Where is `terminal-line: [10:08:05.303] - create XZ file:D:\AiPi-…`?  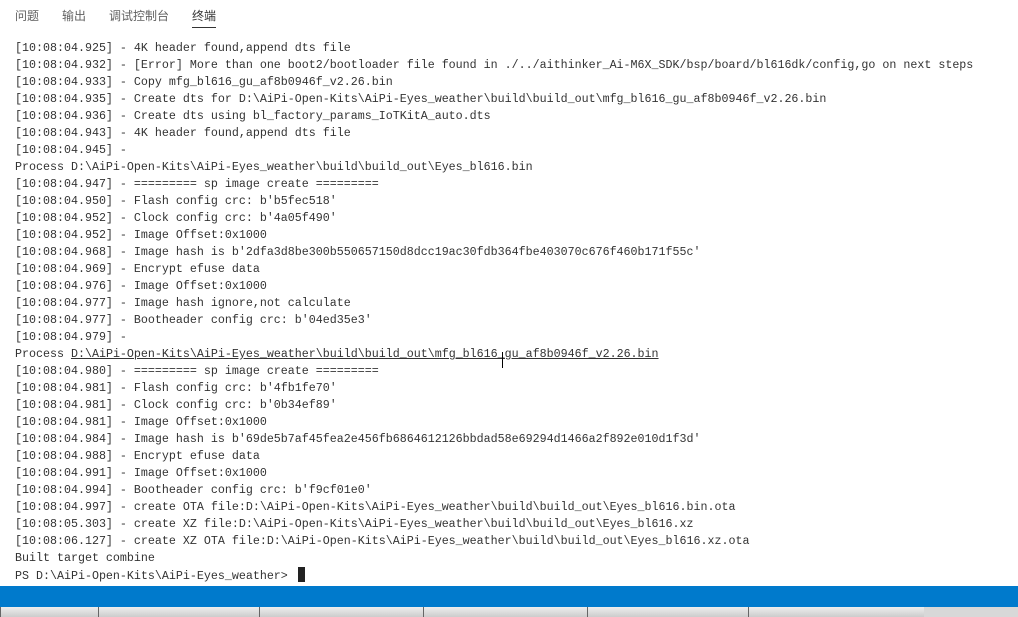 terminal-line: [10:08:05.303] - create XZ file:D:\AiPi-… is located at coordinates (354, 524).